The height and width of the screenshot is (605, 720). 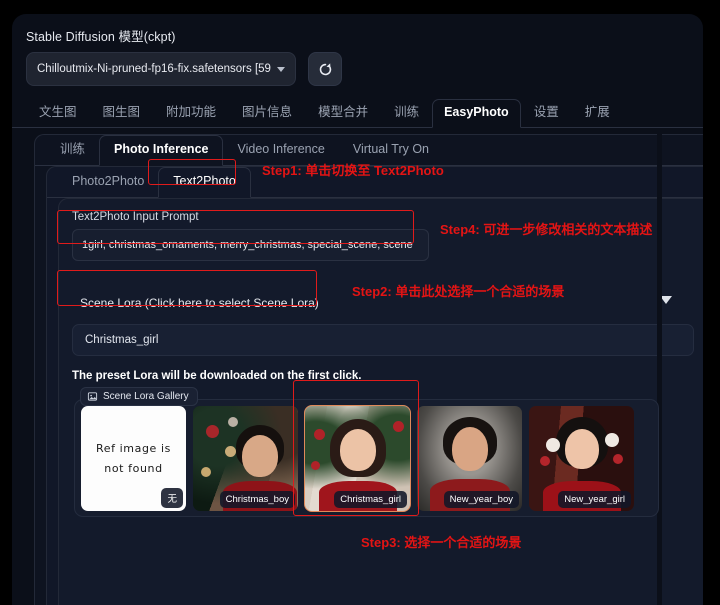 I want to click on gallery-item-new-year-girl: New_year_girl, so click(x=581, y=458).